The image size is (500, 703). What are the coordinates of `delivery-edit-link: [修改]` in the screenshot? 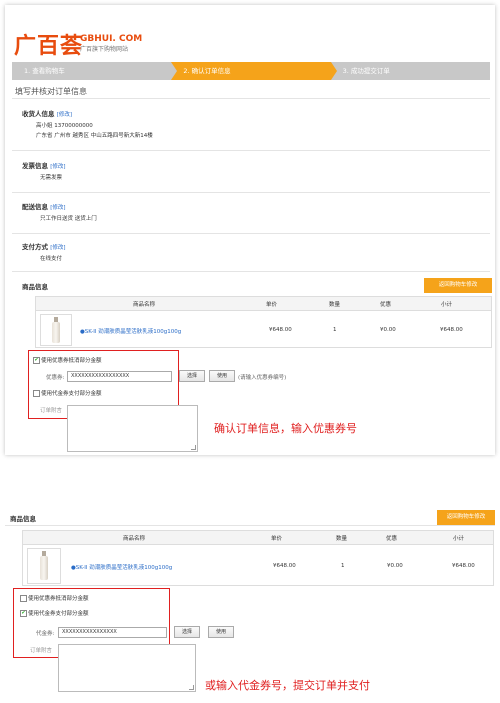 It's located at (57, 208).